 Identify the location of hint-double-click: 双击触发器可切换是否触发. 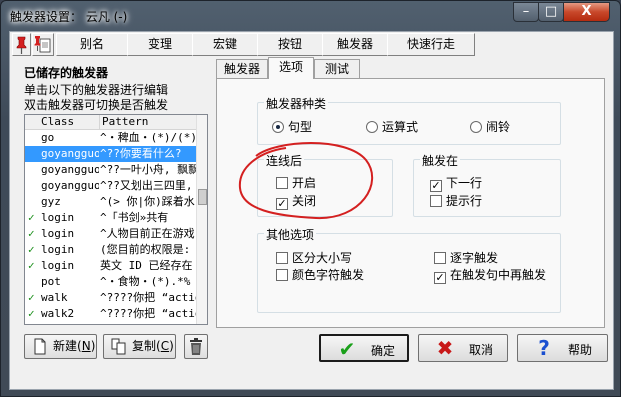
(96, 105).